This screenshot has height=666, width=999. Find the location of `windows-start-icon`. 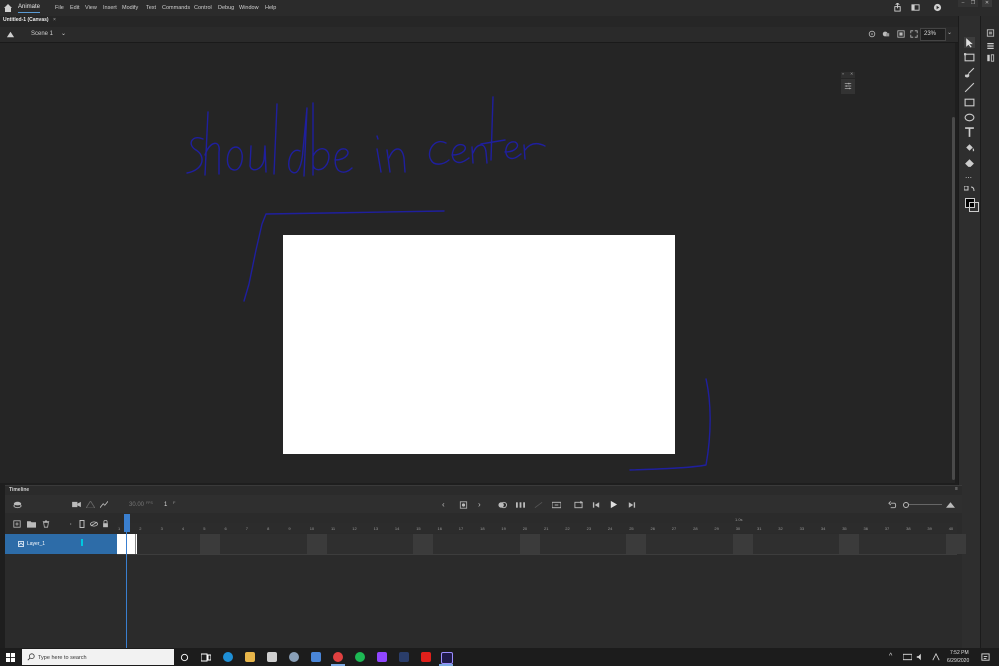

windows-start-icon is located at coordinates (10, 657).